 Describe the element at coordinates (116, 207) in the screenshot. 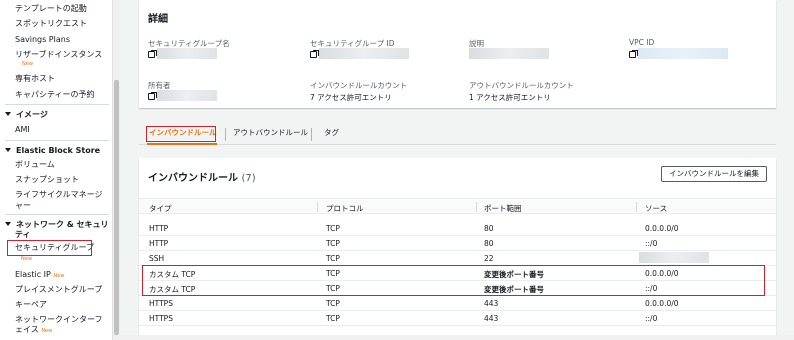

I see `scrollbar-thumb` at that location.